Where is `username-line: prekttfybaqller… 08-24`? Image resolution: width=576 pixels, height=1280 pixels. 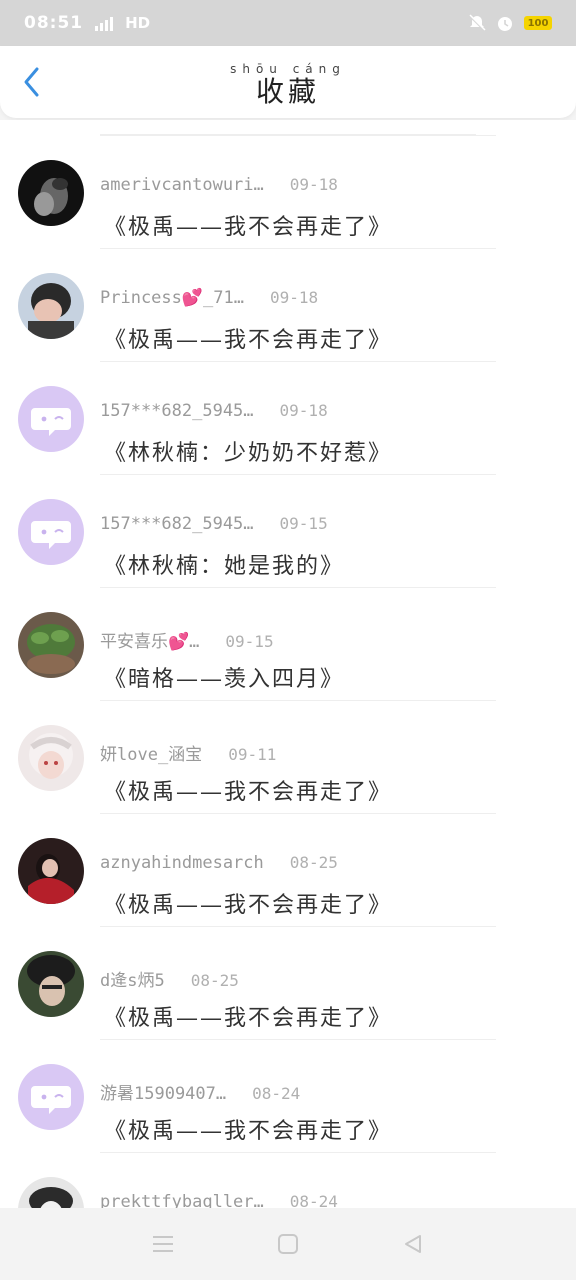
username-line: prekttfybaqller… 08-24 is located at coordinates (219, 1200).